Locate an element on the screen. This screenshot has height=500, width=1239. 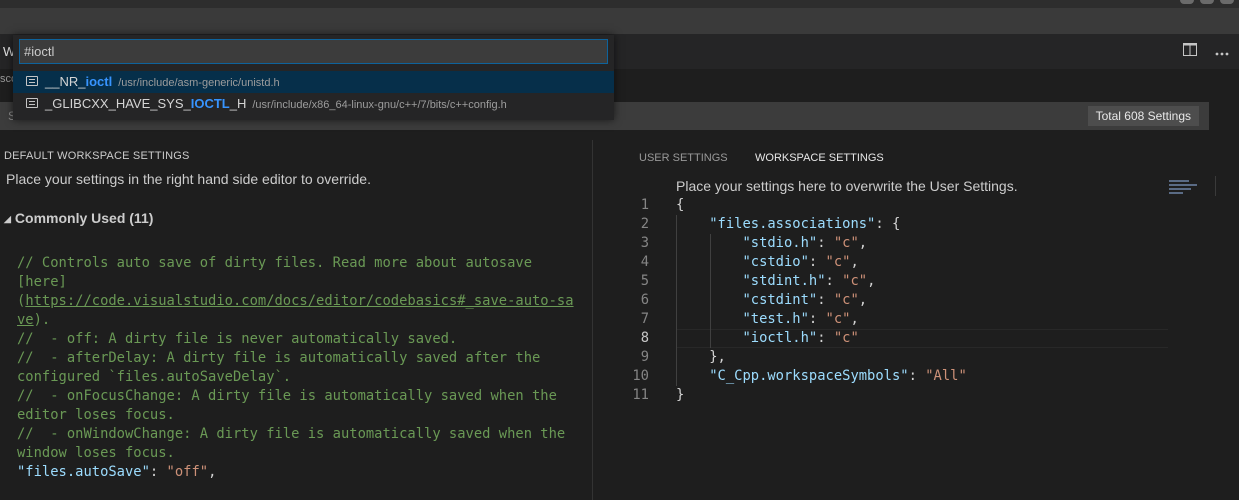
more-actions-icon is located at coordinates (1222, 52).